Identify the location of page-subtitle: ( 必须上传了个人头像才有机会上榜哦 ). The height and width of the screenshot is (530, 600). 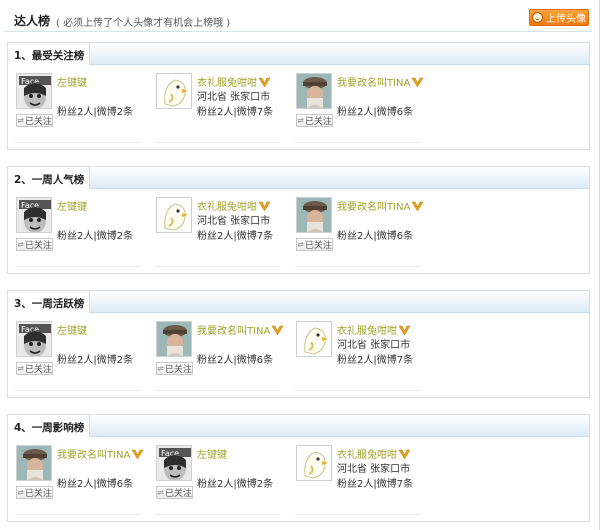
(143, 23).